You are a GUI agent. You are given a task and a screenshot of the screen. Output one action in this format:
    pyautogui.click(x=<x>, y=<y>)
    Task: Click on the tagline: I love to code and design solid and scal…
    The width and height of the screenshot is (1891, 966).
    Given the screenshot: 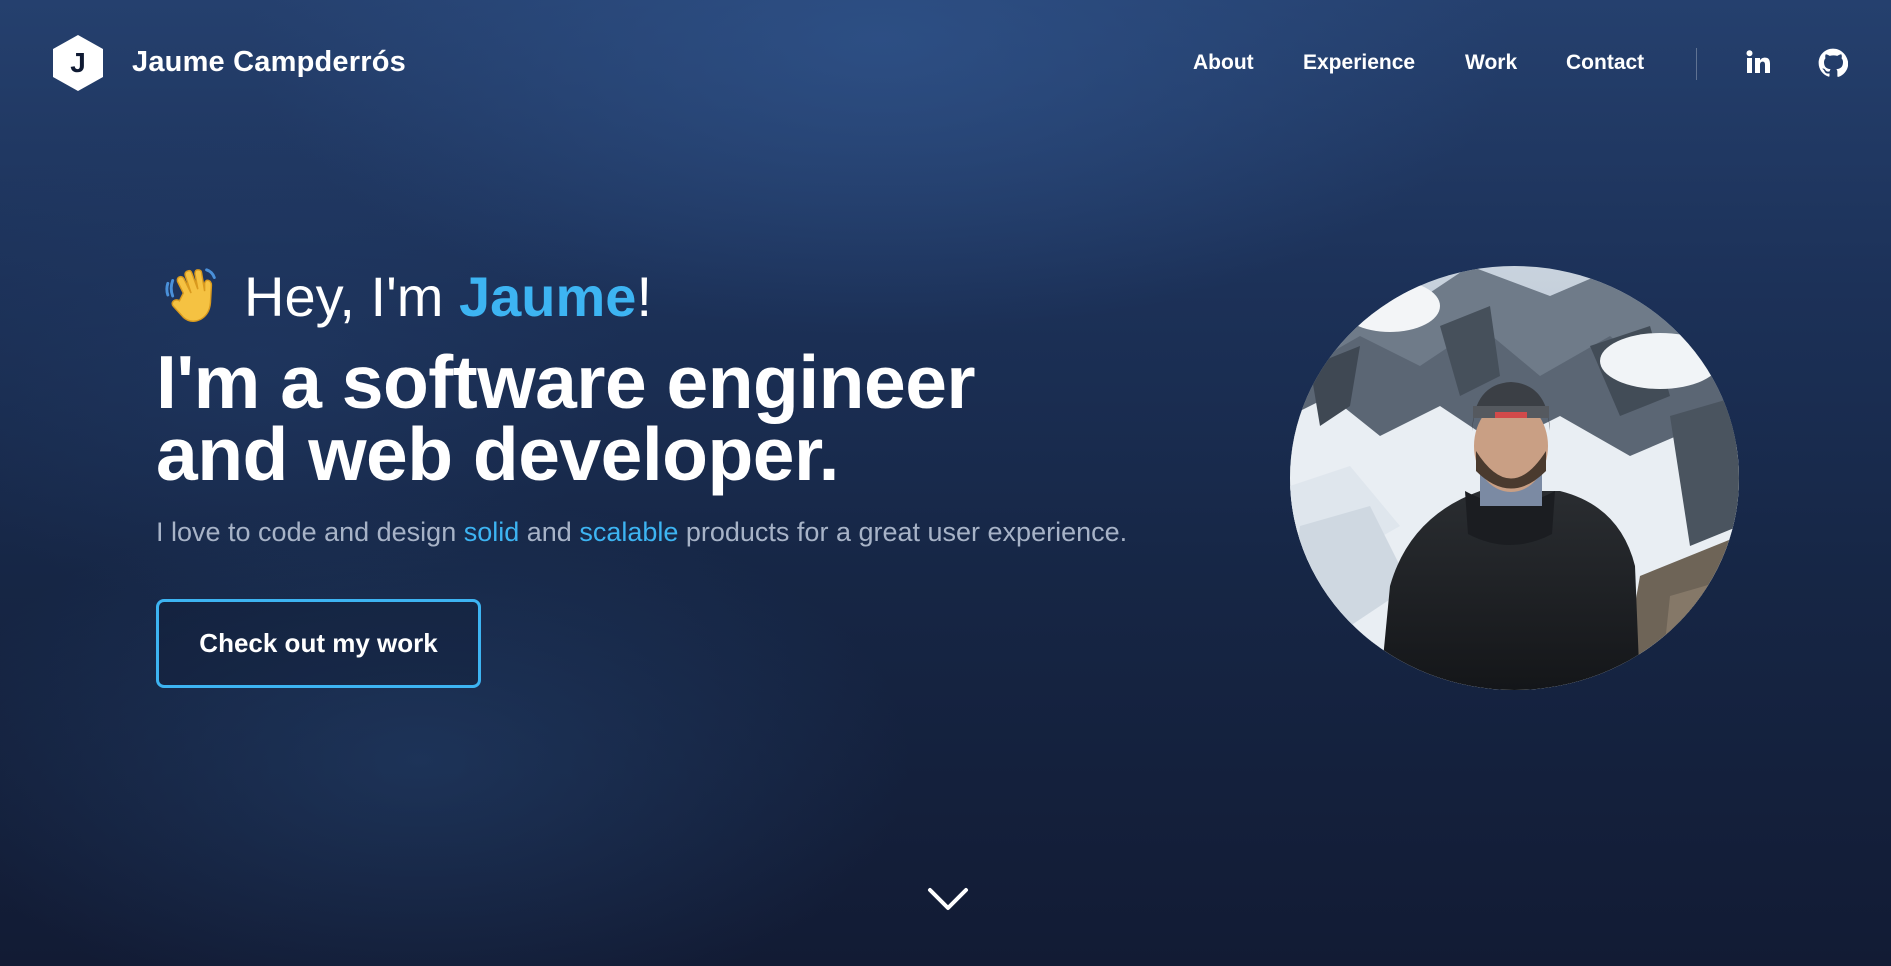 What is the action you would take?
    pyautogui.click(x=641, y=532)
    